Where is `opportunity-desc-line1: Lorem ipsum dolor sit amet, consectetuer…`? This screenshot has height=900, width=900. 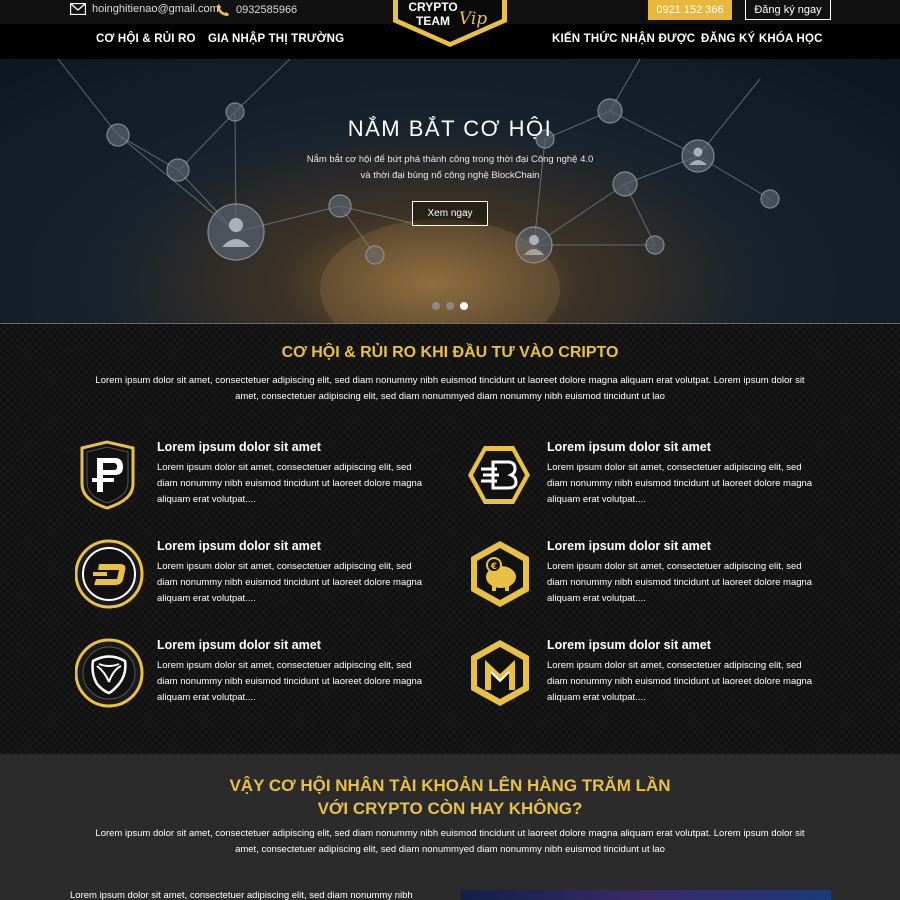
opportunity-desc-line1: Lorem ipsum dolor sit amet, consectetuer… is located at coordinates (450, 833).